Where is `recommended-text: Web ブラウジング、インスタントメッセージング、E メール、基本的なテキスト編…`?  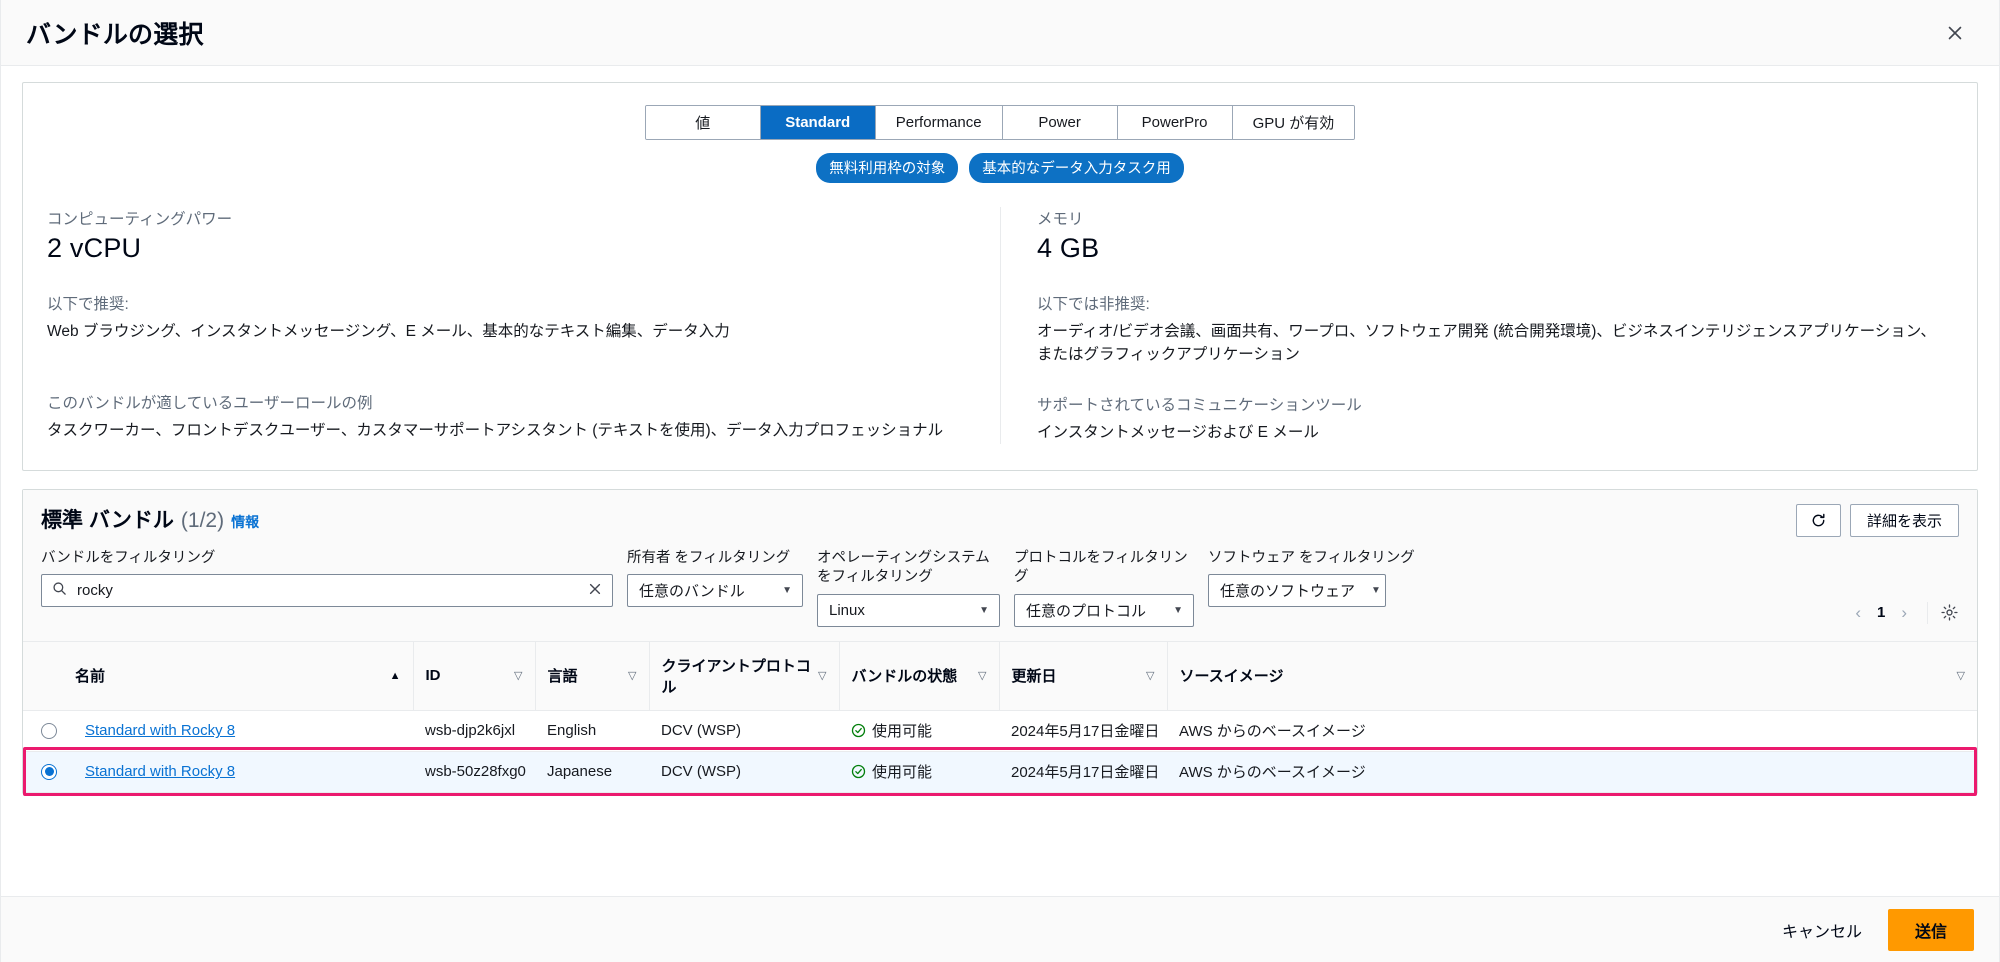 recommended-text: Web ブラウジング、インスタントメッセージング、E メール、基本的なテキスト編… is located at coordinates (388, 331).